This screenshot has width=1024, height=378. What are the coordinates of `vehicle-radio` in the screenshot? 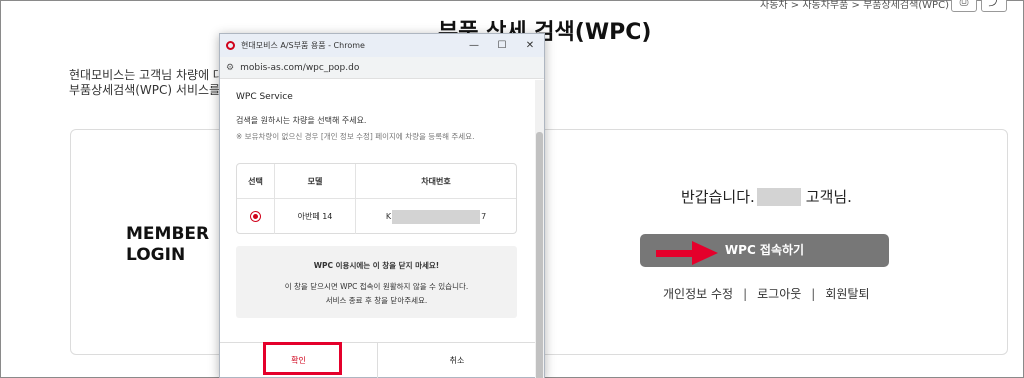 It's located at (255, 216).